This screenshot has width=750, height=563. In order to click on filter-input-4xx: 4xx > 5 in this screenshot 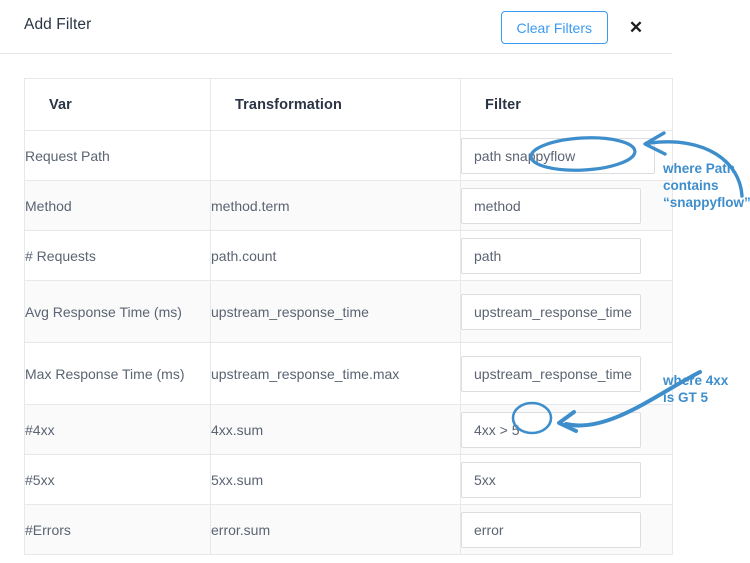, I will do `click(551, 429)`.